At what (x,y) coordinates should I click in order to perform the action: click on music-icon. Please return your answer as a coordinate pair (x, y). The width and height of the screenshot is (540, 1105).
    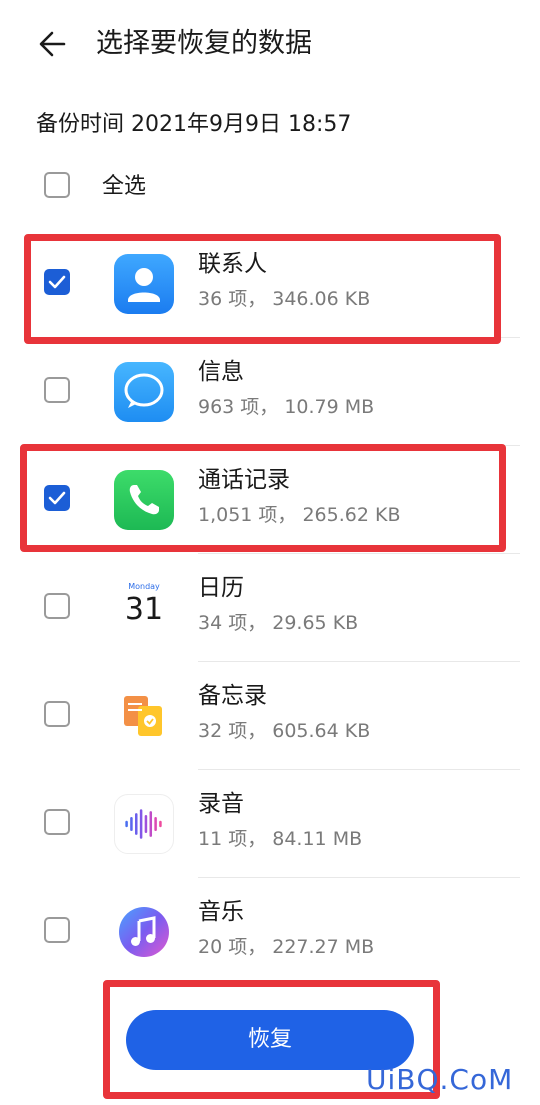
    Looking at the image, I should click on (144, 932).